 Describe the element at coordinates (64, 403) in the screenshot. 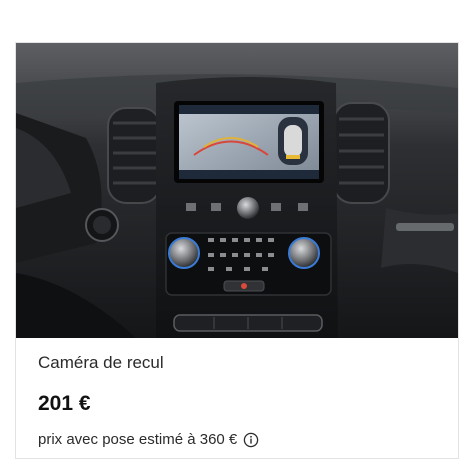

I see `product-price: 201 €` at that location.